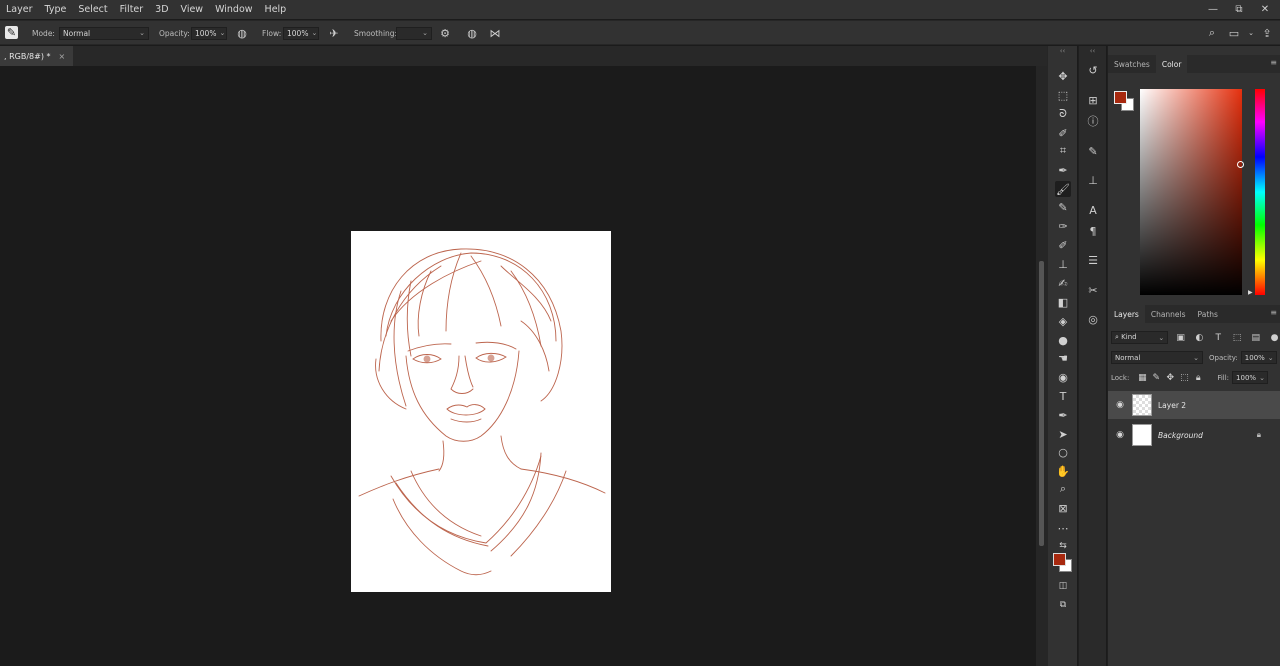 The height and width of the screenshot is (666, 1280). I want to click on filter-toggle-icon: ●, so click(1274, 338).